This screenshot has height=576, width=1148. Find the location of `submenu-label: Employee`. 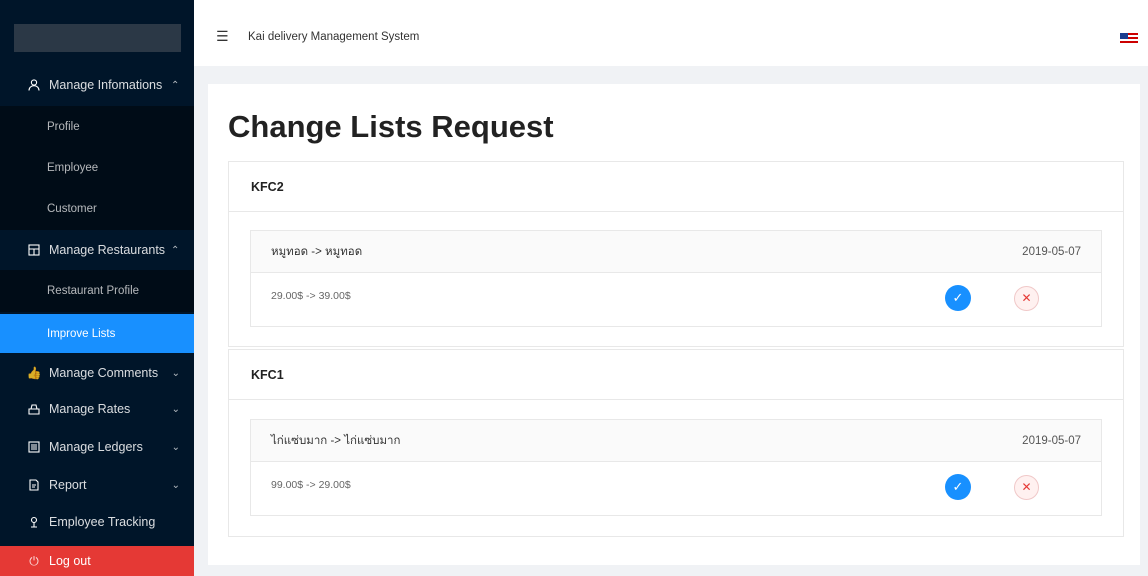

submenu-label: Employee is located at coordinates (73, 167).